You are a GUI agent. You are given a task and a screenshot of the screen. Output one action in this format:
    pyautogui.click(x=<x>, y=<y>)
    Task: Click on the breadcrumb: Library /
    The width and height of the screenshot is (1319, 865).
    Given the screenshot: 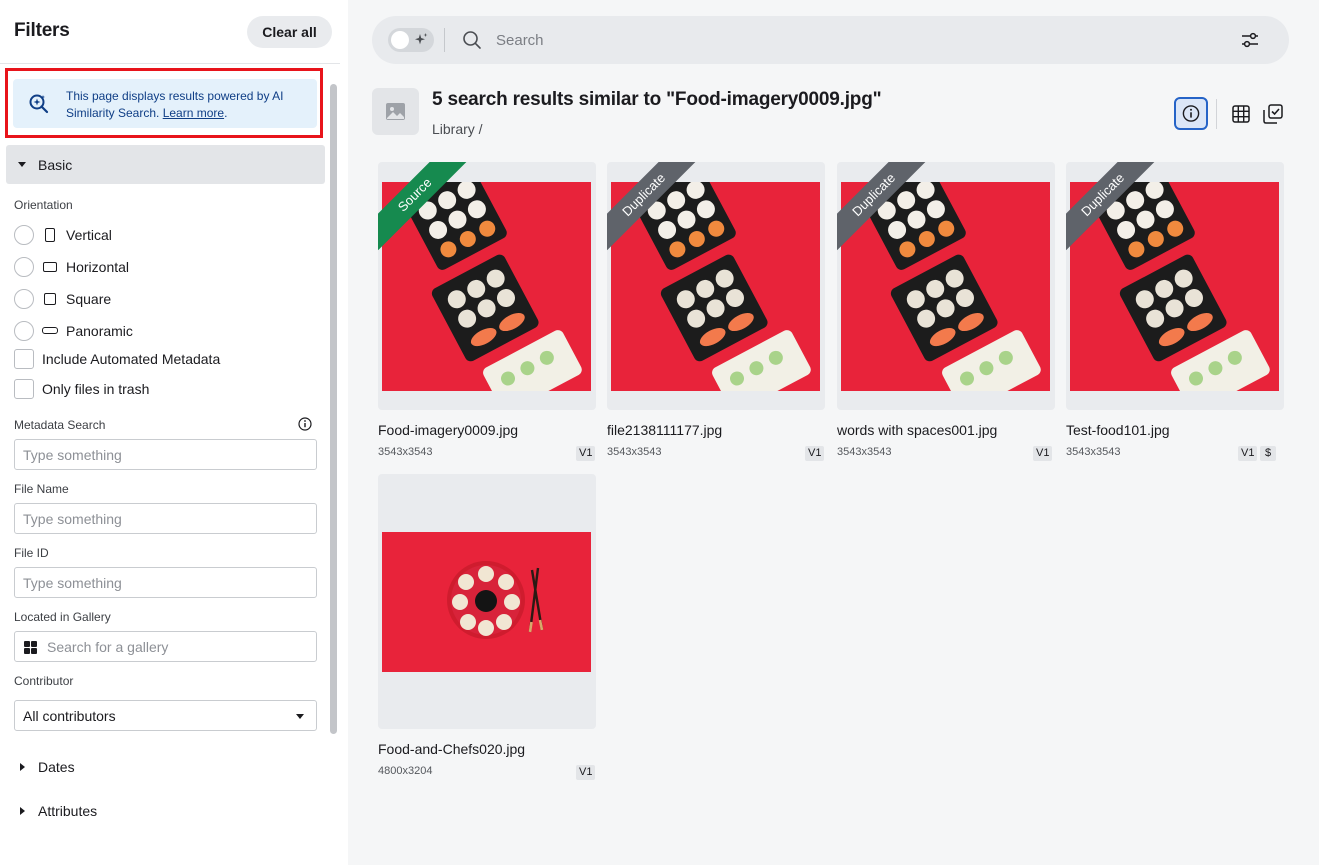 What is the action you would take?
    pyautogui.click(x=457, y=129)
    